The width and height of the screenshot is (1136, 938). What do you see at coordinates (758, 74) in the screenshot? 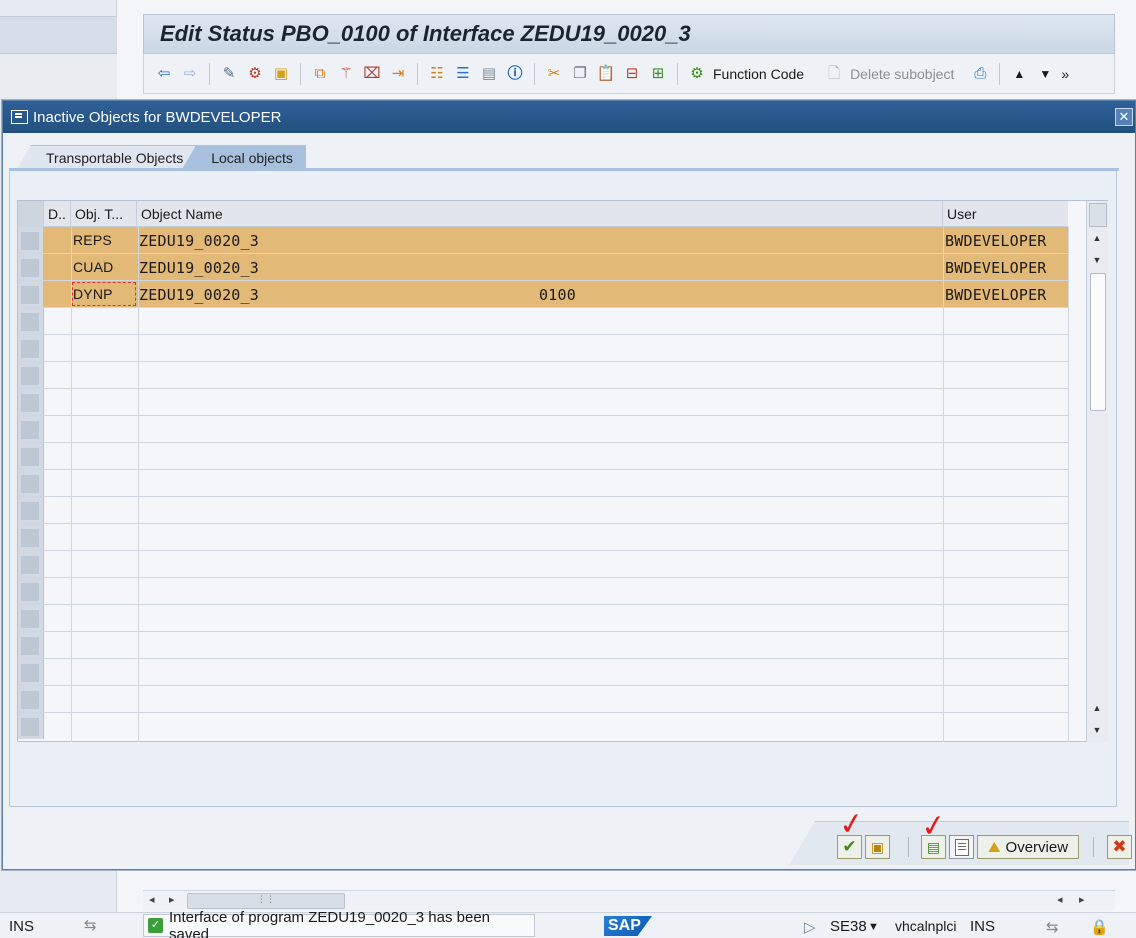
I see `function-code-button: Function Code` at bounding box center [758, 74].